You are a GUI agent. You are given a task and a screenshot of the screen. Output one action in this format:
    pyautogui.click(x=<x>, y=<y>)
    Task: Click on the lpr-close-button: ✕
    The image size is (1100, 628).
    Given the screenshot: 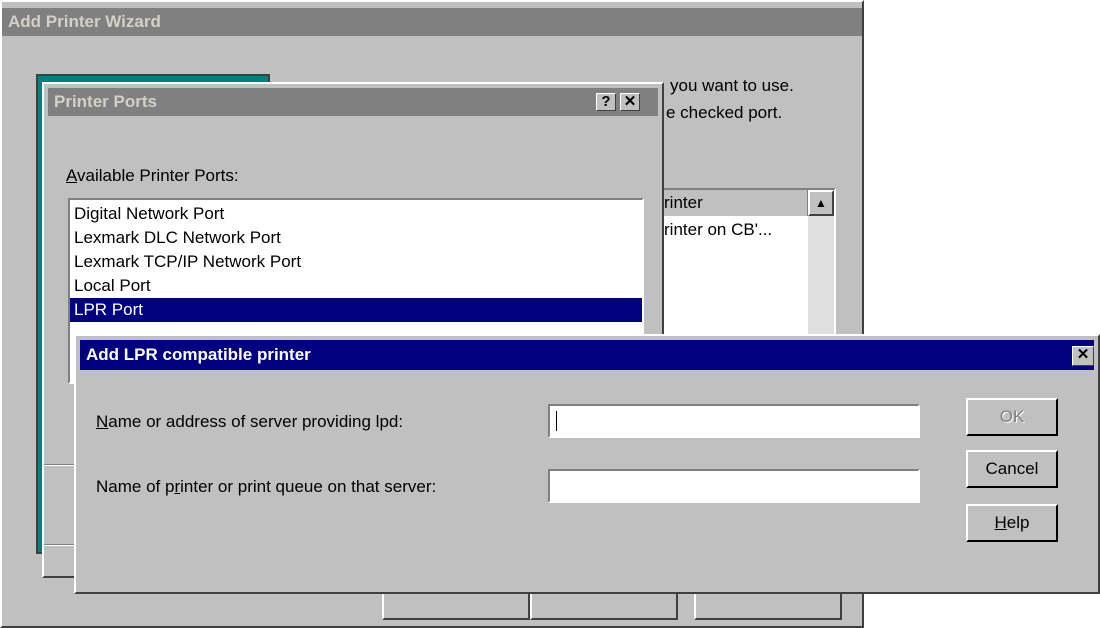 What is the action you would take?
    pyautogui.click(x=1083, y=356)
    